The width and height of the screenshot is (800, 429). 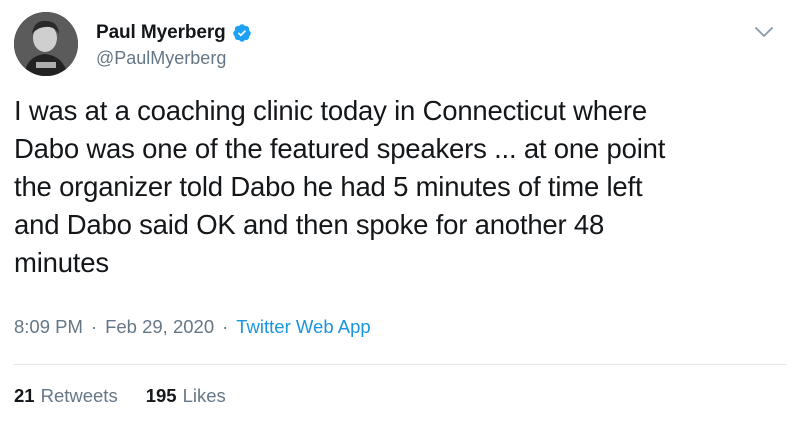 What do you see at coordinates (159, 327) in the screenshot?
I see `tweet-date: Feb 29, 2020` at bounding box center [159, 327].